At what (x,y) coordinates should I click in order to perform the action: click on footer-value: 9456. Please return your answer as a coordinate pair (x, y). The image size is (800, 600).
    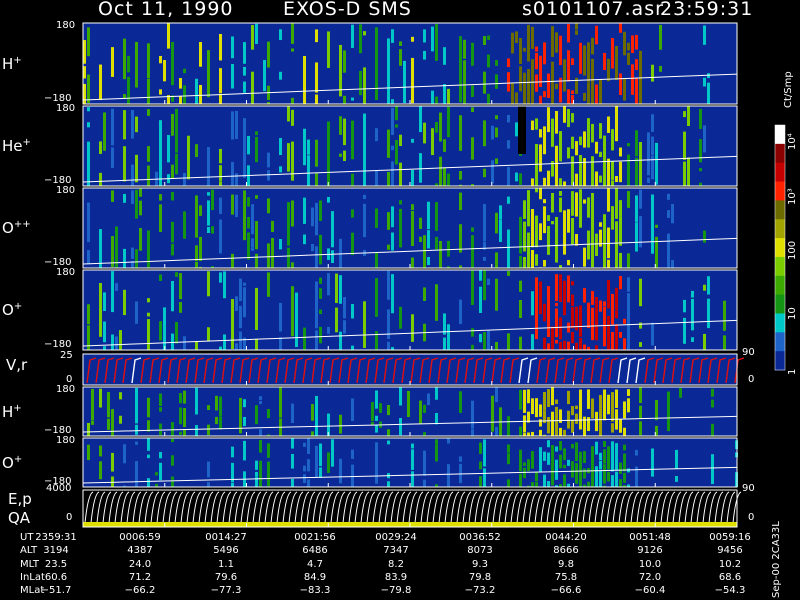
    Looking at the image, I should click on (730, 551).